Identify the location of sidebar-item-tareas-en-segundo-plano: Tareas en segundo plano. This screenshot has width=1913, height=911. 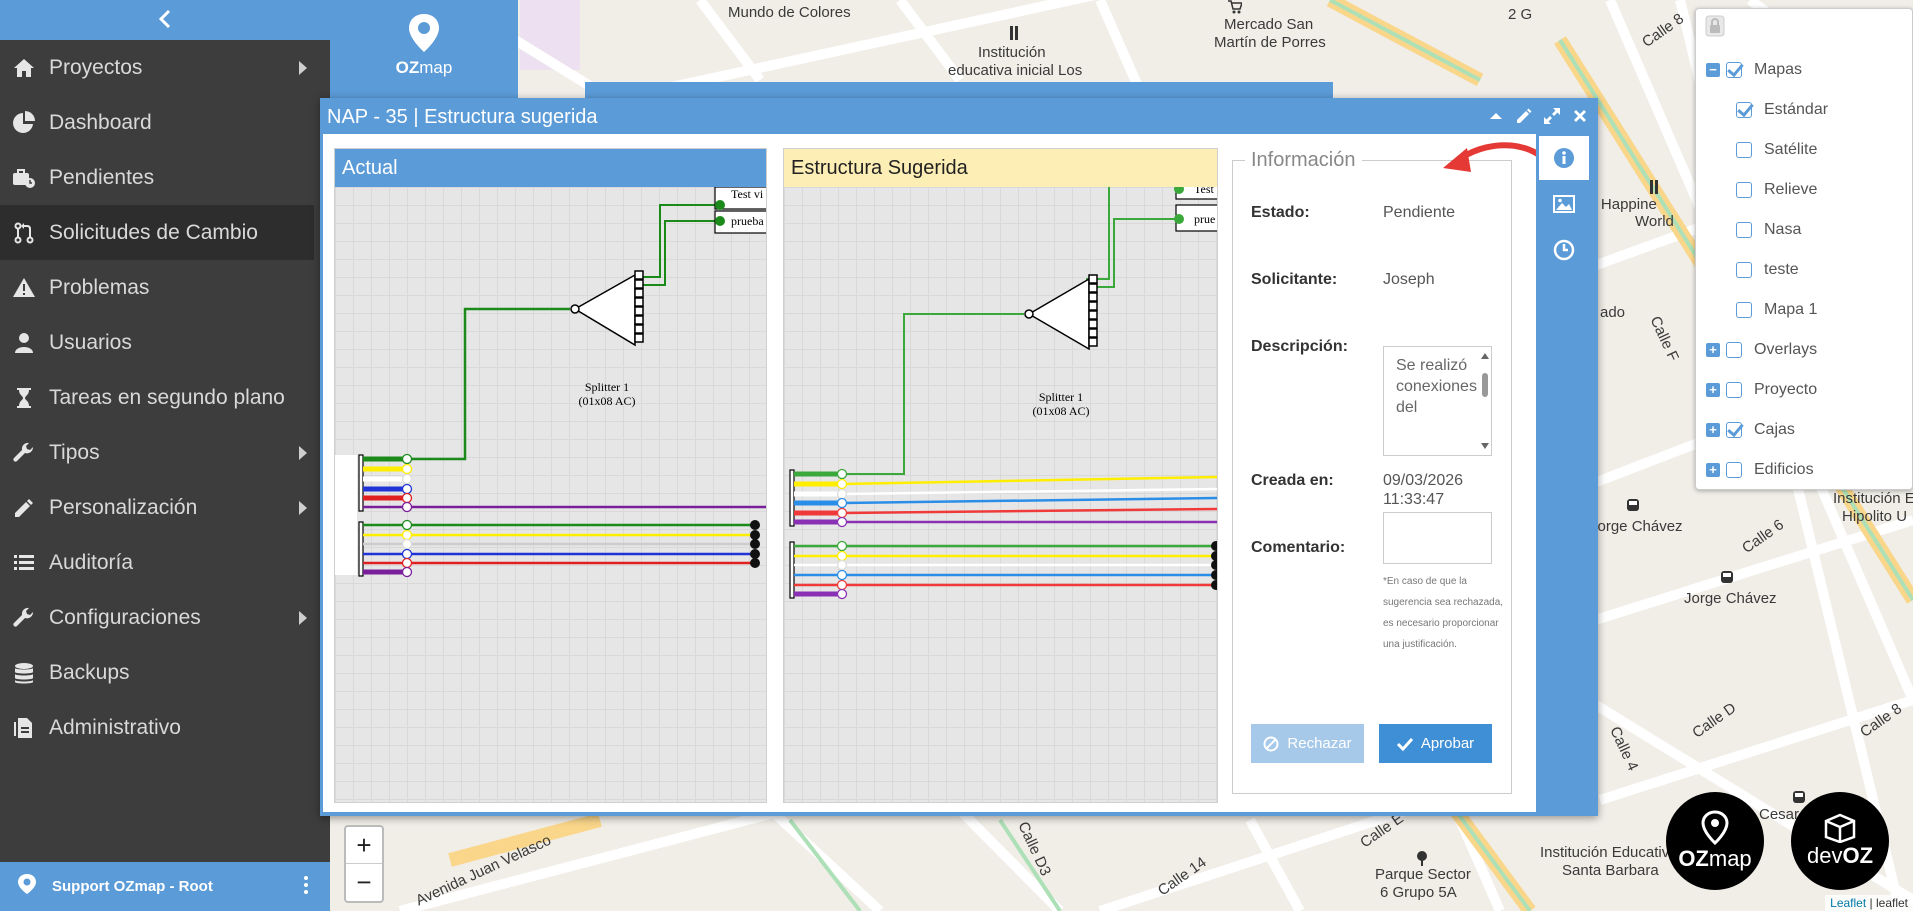
(157, 397).